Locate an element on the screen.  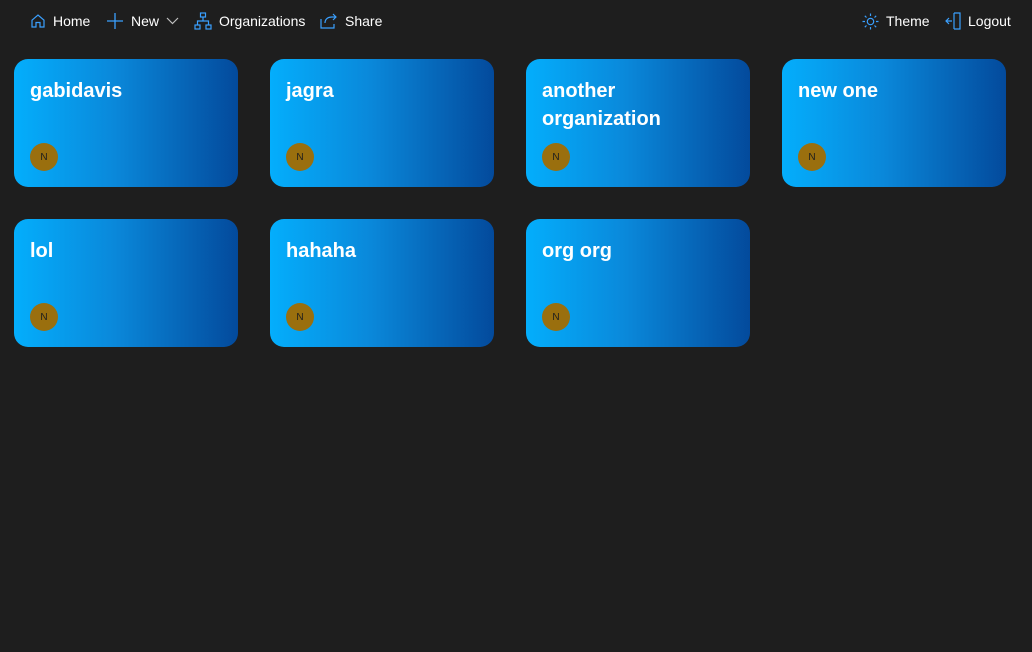
new-button: New is located at coordinates (142, 21).